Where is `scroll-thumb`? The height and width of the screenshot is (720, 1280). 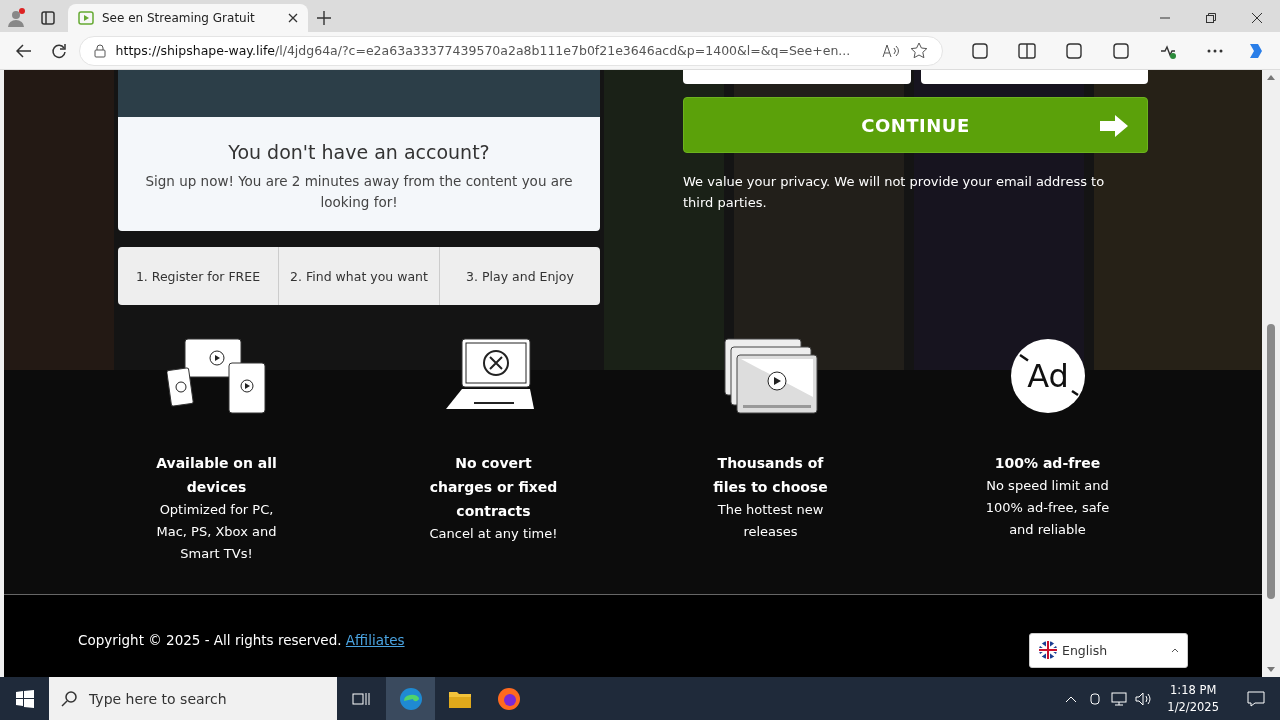
scroll-thumb is located at coordinates (1271, 461).